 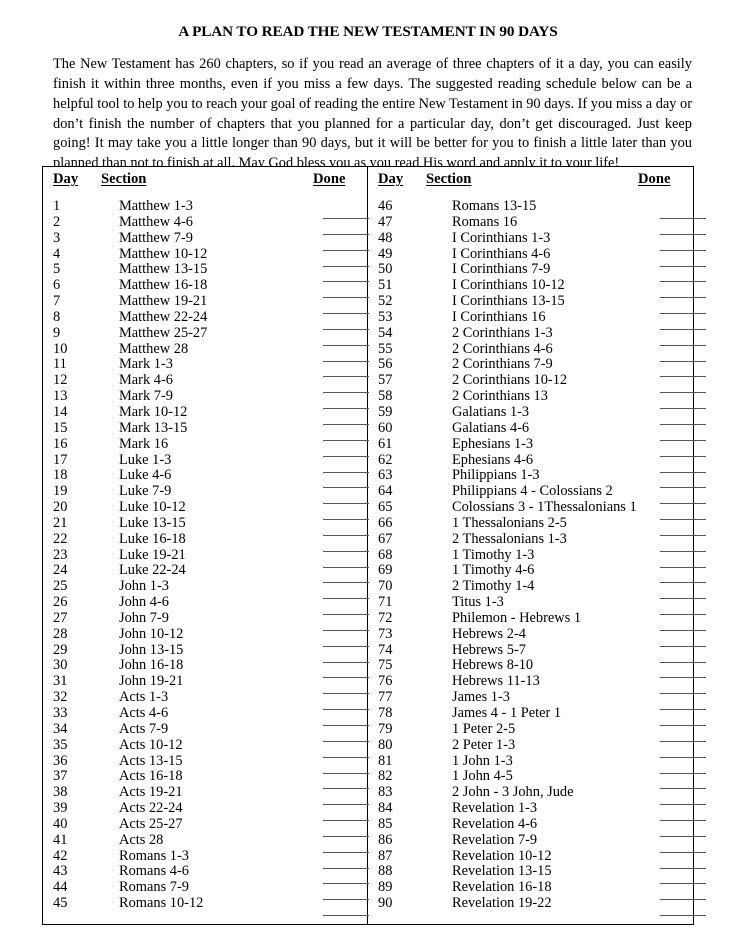 I want to click on table-row: 24 Luke 22-24, so click(x=206, y=573).